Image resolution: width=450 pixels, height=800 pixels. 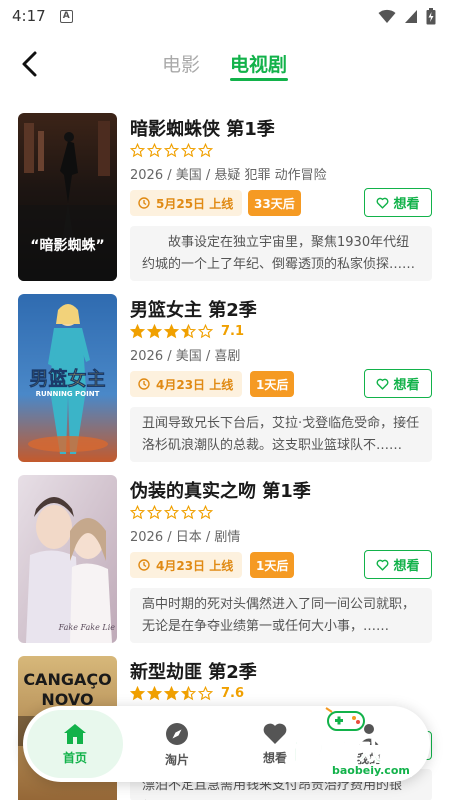 I want to click on item-title: 伪装的真实之吻 第1季, so click(x=220, y=490).